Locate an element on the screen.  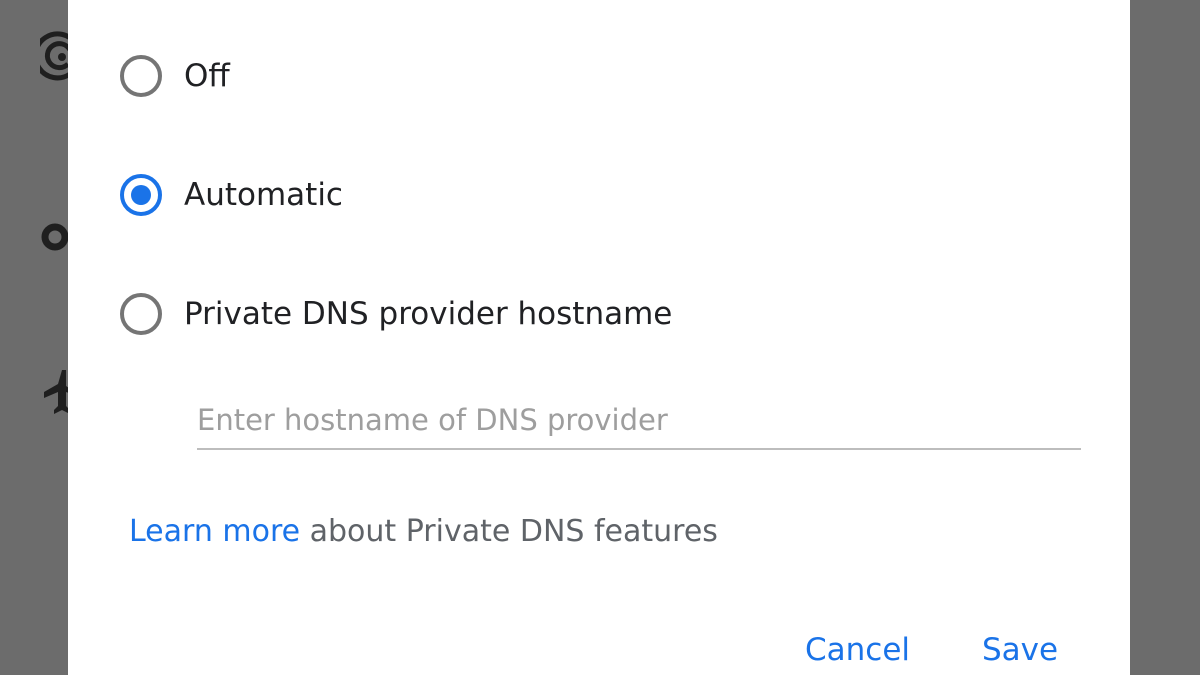
option-automatic-label: Automatic is located at coordinates (263, 195).